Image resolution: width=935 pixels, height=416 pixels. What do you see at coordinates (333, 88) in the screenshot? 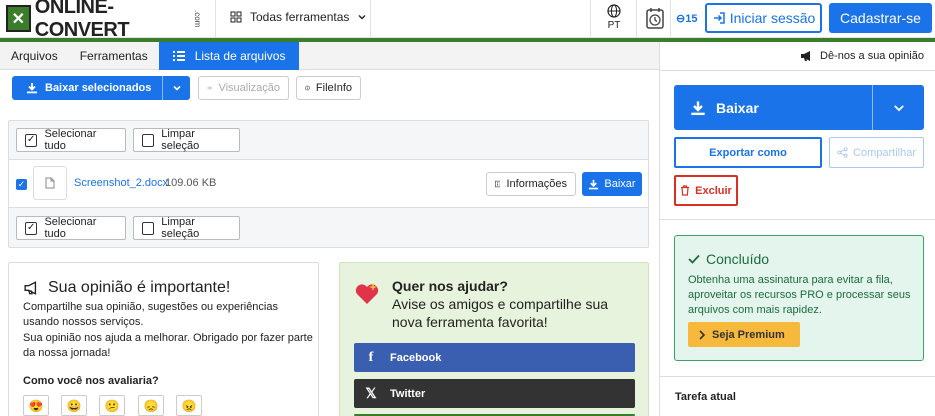
I see `fileinfo-label: FileInfo` at bounding box center [333, 88].